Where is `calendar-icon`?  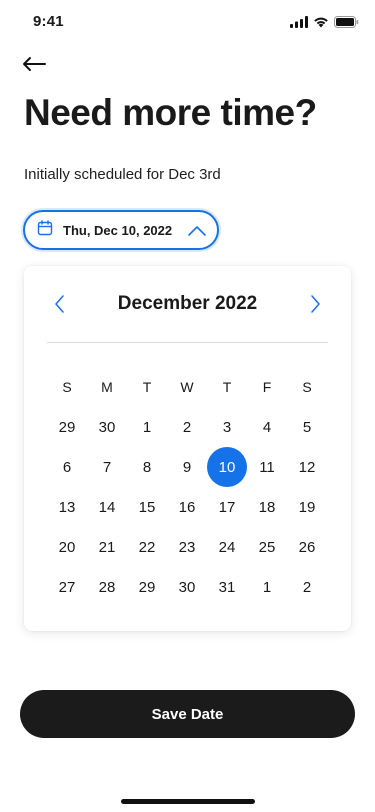
calendar-icon is located at coordinates (45, 230).